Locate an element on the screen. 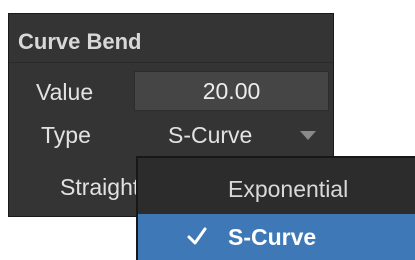 The width and height of the screenshot is (415, 260). check-icon is located at coordinates (197, 236).